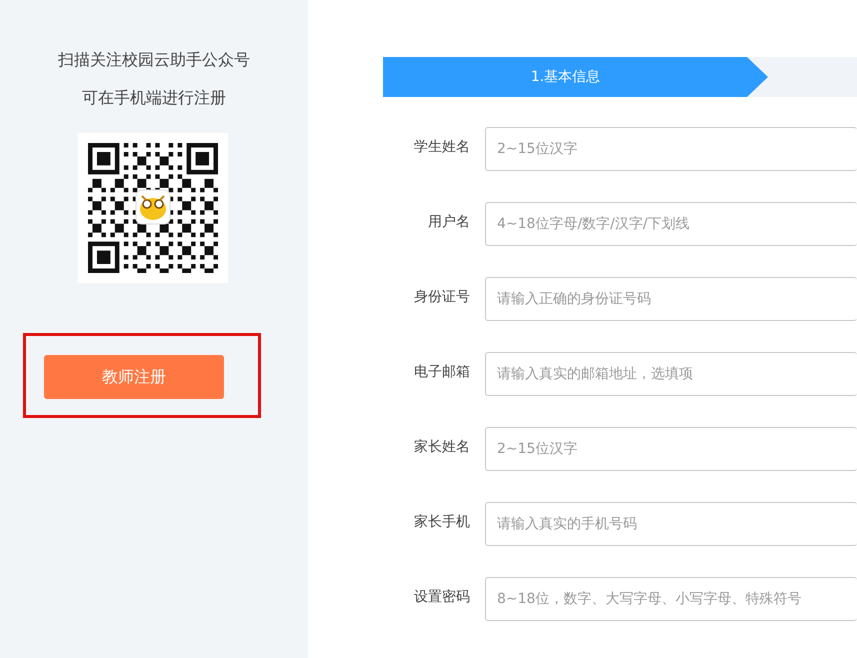  I want to click on field-label: 电子邮箱, so click(442, 372).